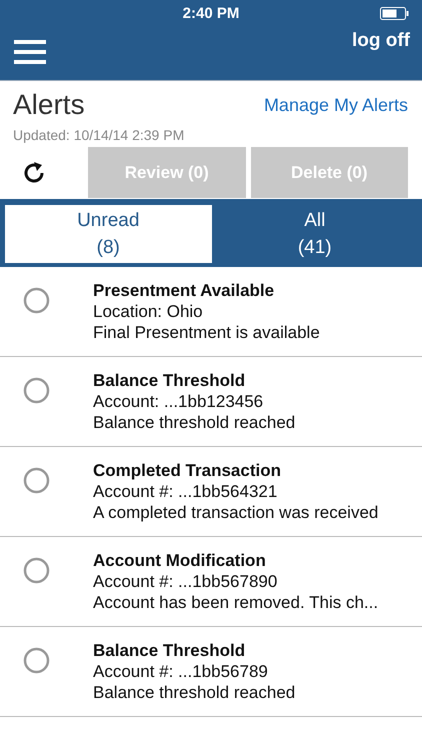  I want to click on alert-detail: Location: Ohio, so click(148, 311).